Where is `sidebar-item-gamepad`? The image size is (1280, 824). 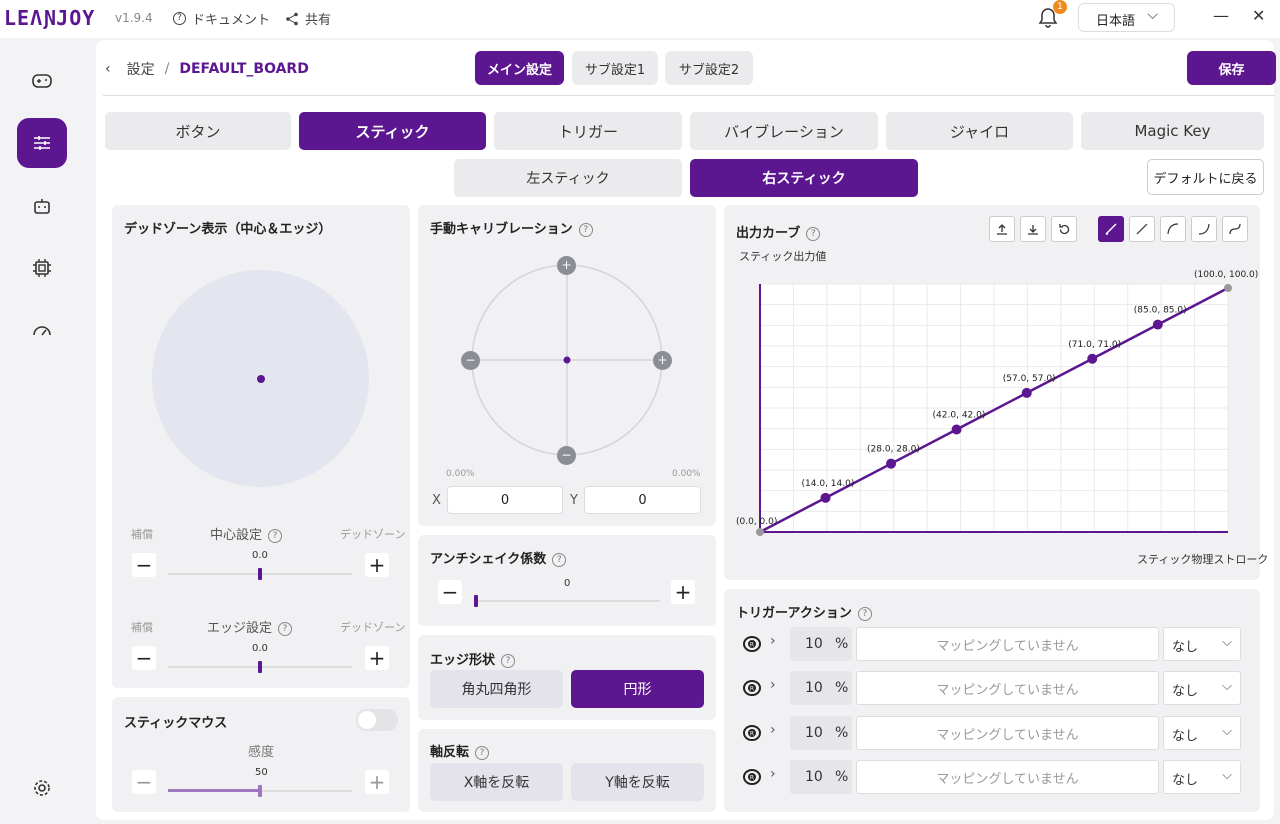 sidebar-item-gamepad is located at coordinates (42, 81).